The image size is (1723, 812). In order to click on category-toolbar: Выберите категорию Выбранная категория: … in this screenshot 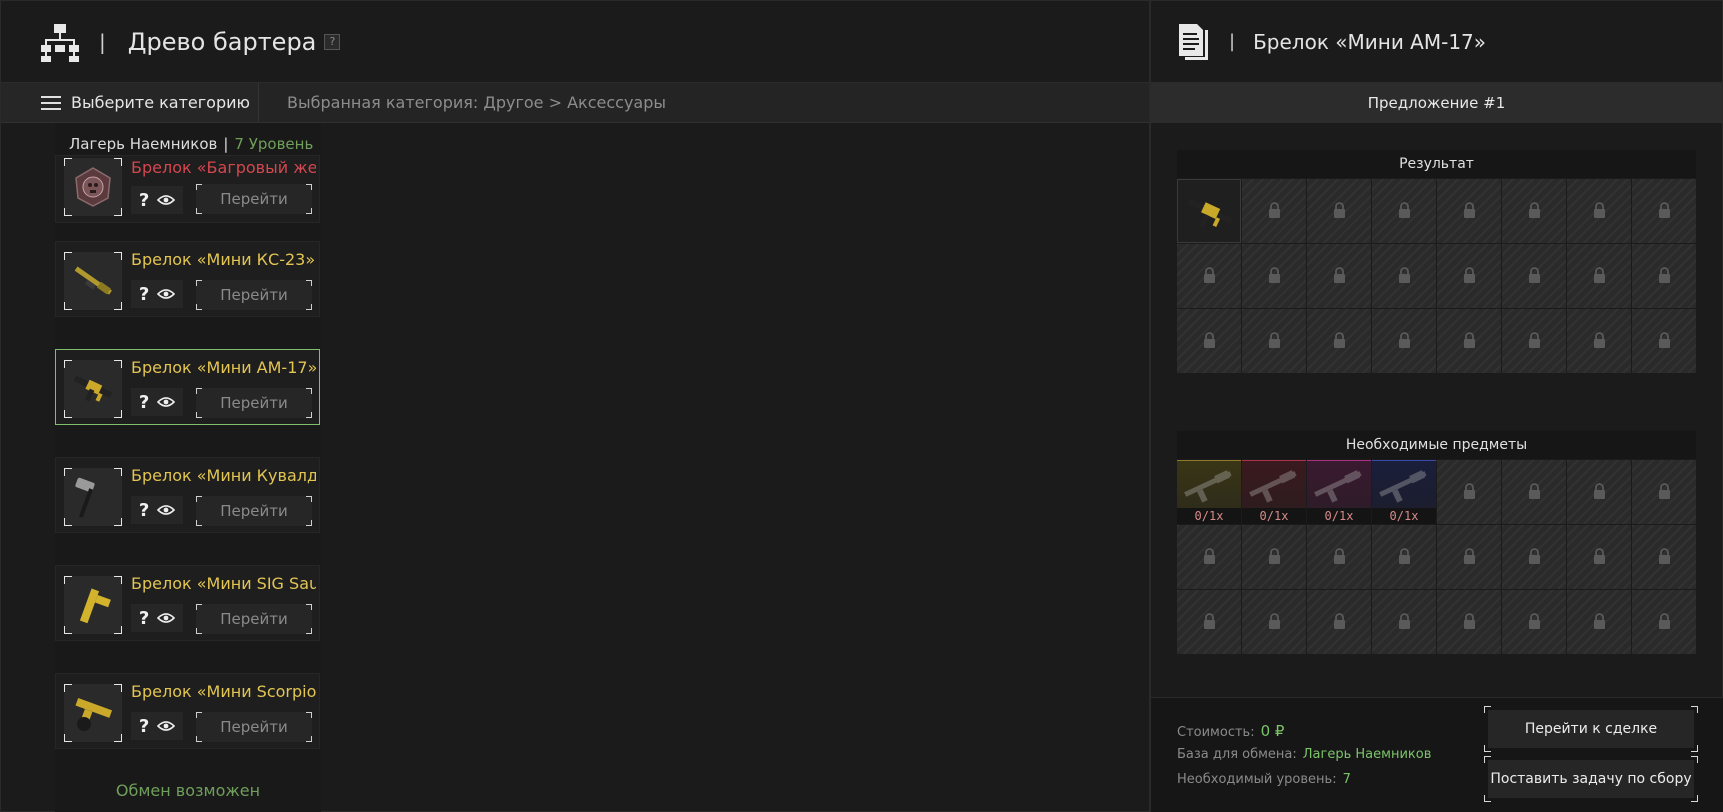, I will do `click(575, 103)`.